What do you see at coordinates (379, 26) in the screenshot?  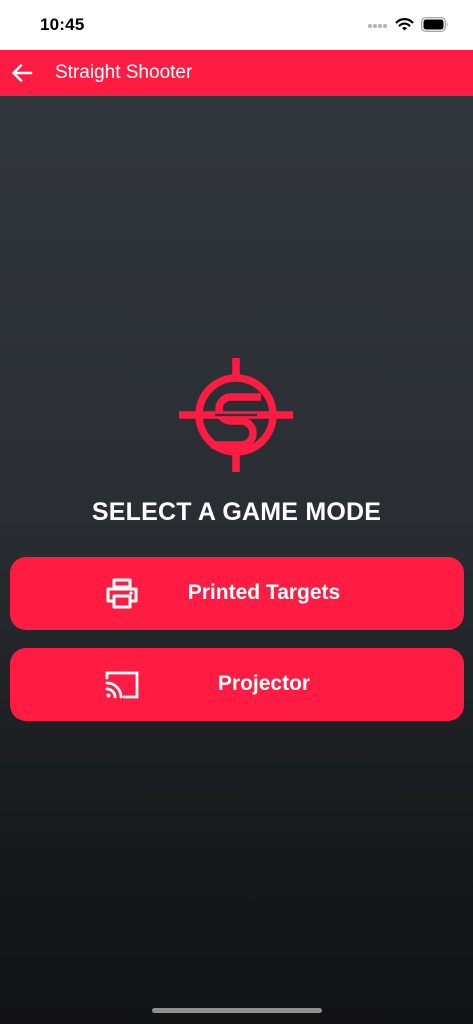 I see `cellular-signal-icon` at bounding box center [379, 26].